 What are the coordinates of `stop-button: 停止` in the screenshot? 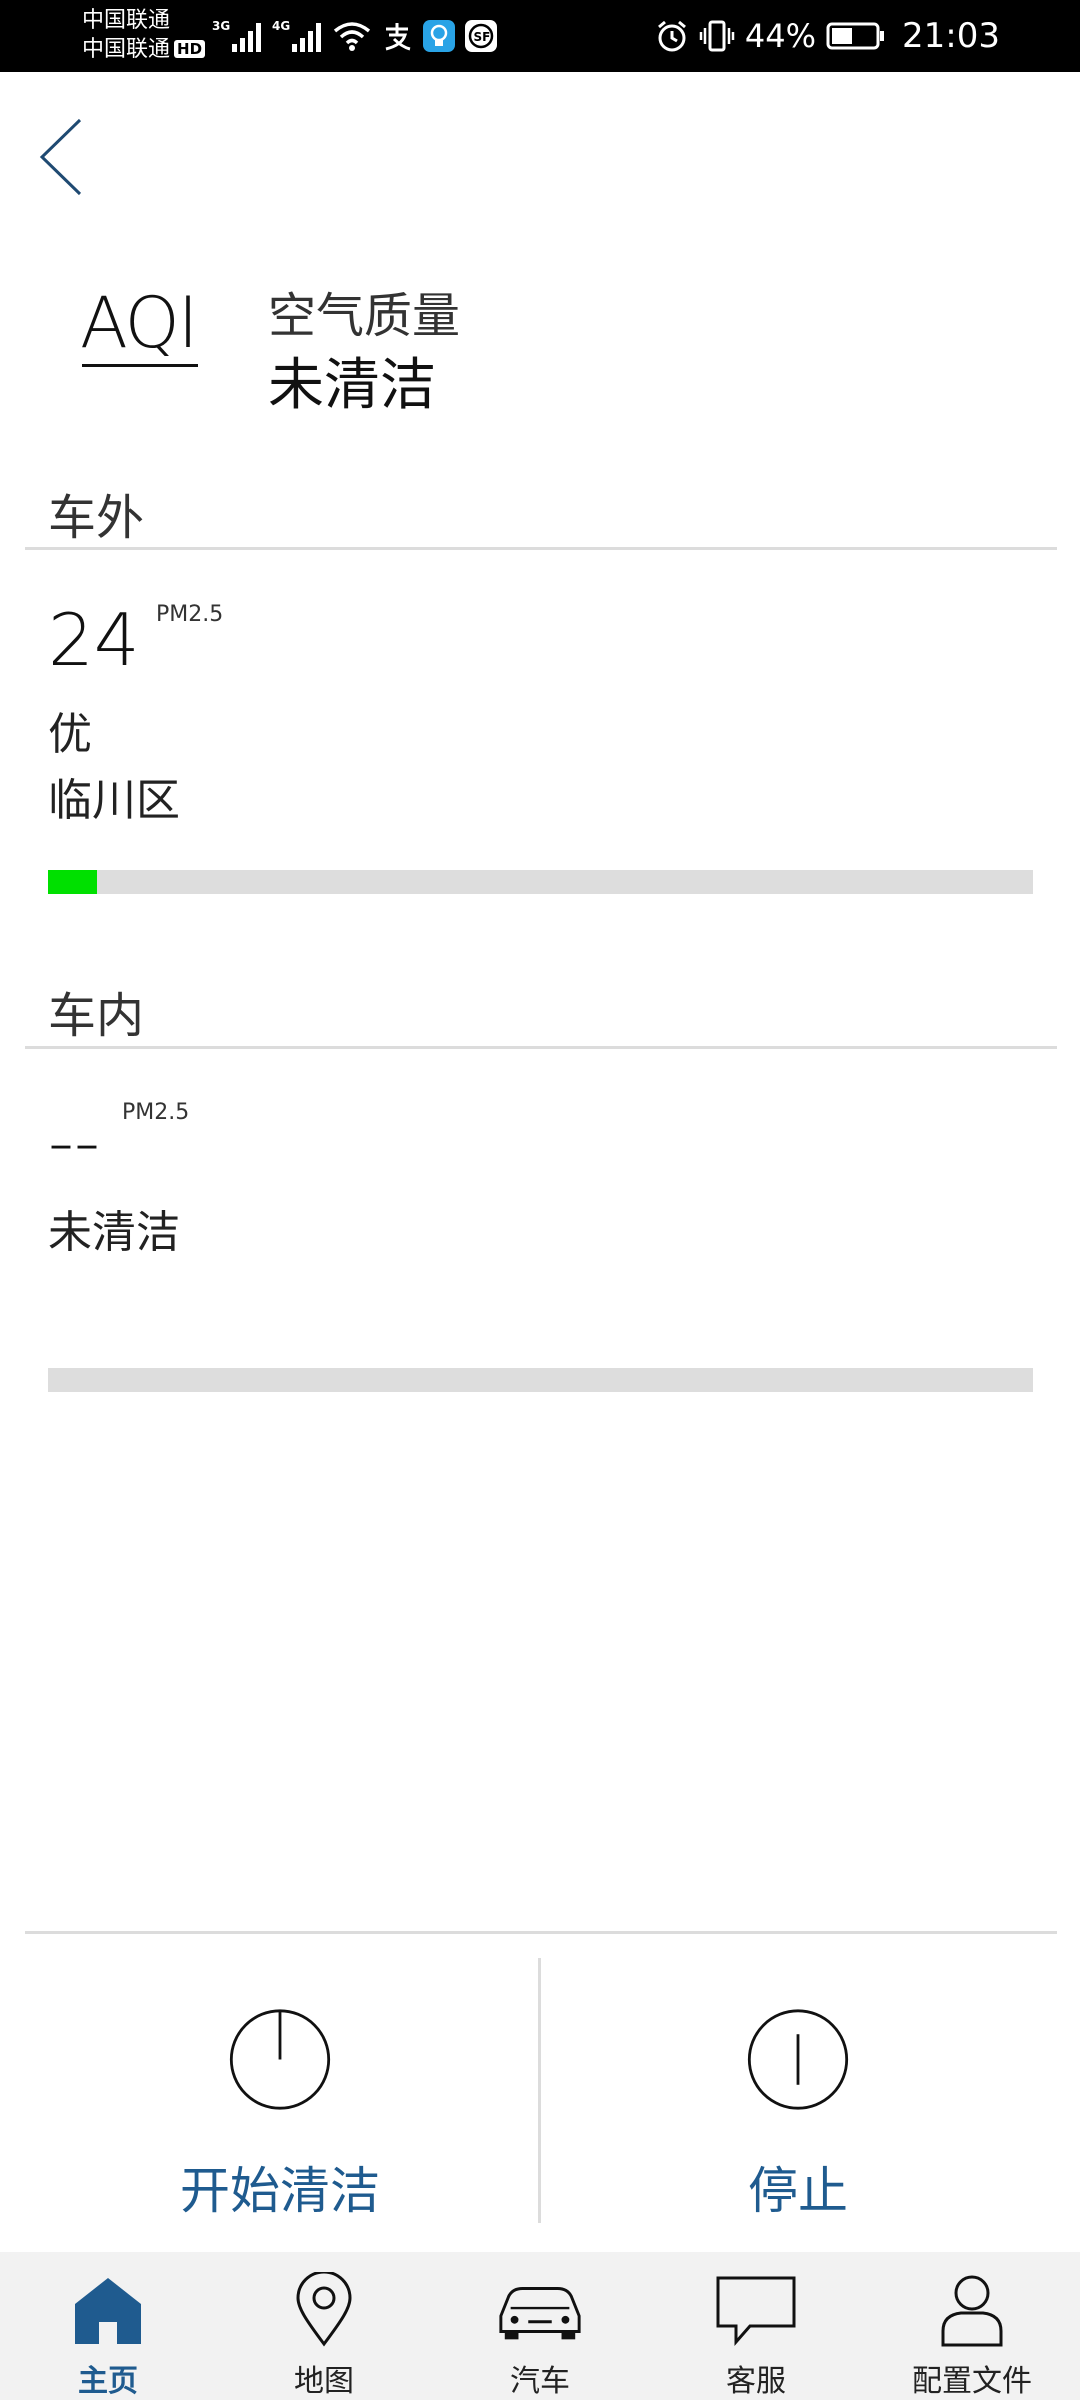 It's located at (798, 2090).